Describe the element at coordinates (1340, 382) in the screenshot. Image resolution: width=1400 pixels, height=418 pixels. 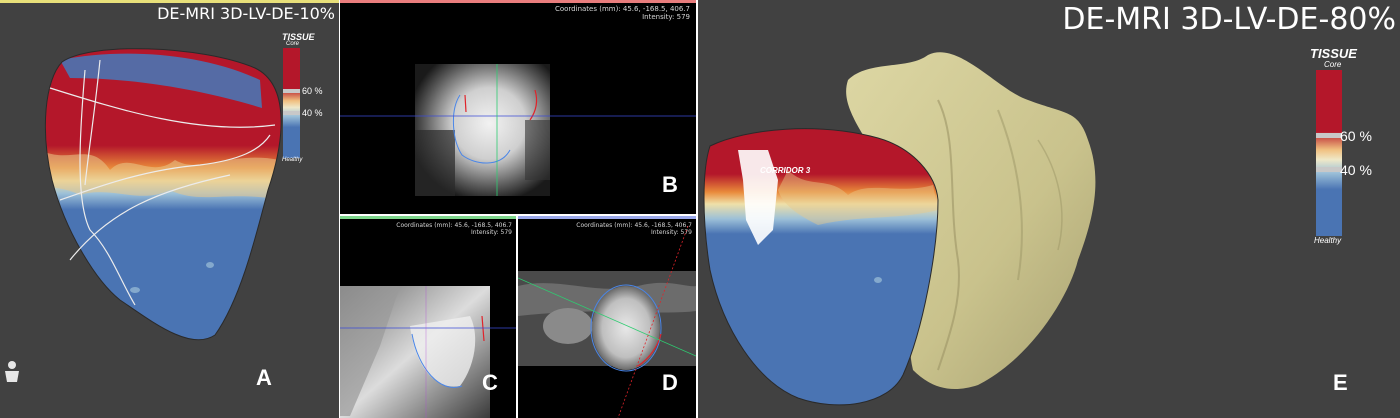
I see `panel-e-label: E` at that location.